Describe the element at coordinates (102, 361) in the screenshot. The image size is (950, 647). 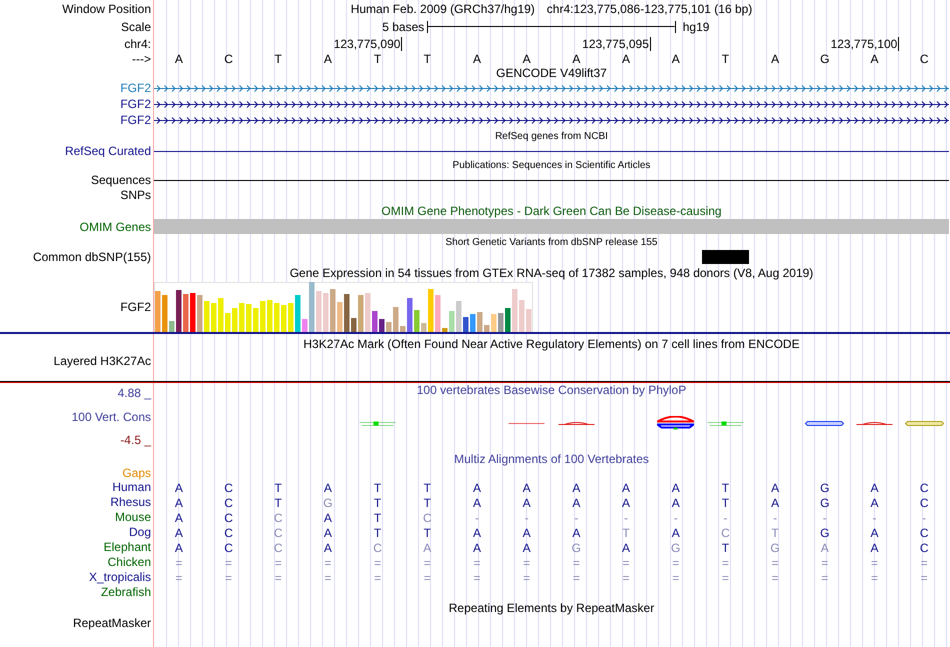
I see `track-label: Layered H3K27Ac` at that location.